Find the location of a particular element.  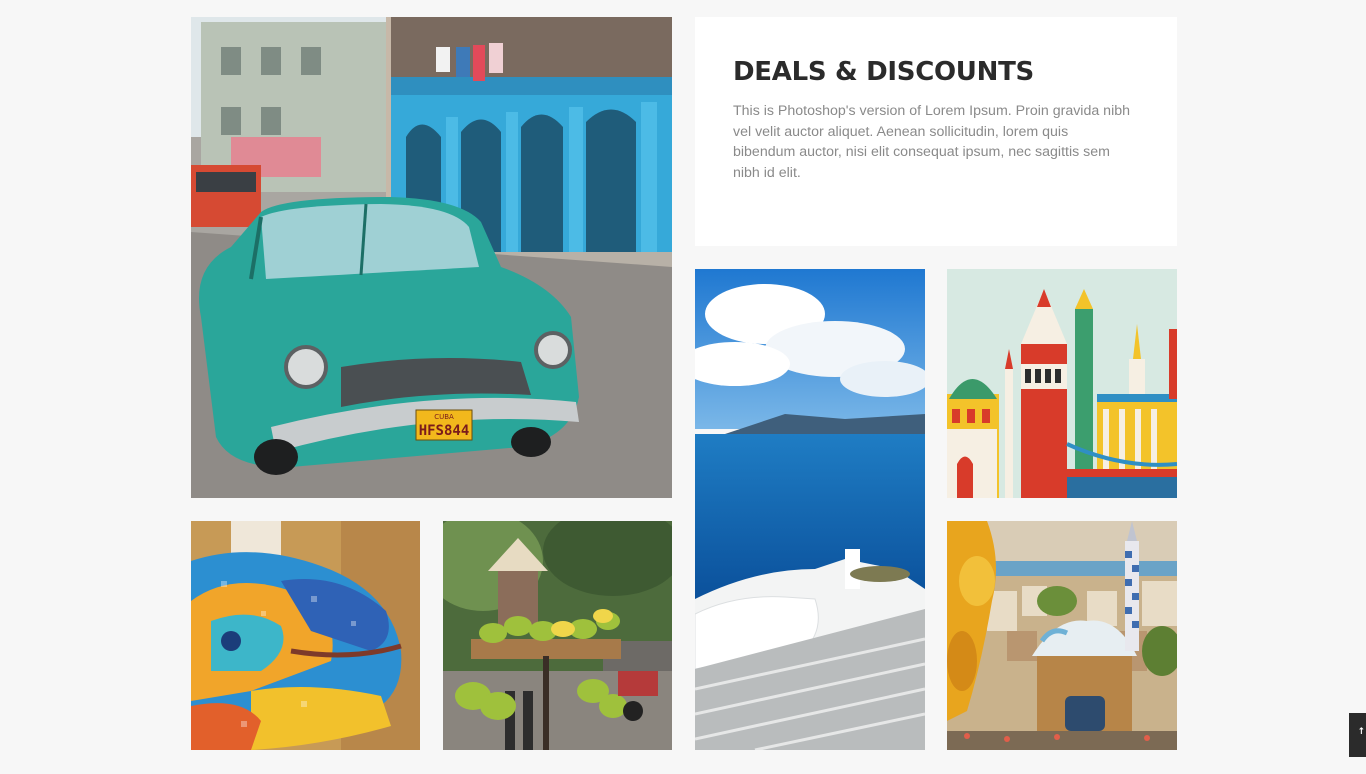

park-guell-image is located at coordinates (1062, 635).